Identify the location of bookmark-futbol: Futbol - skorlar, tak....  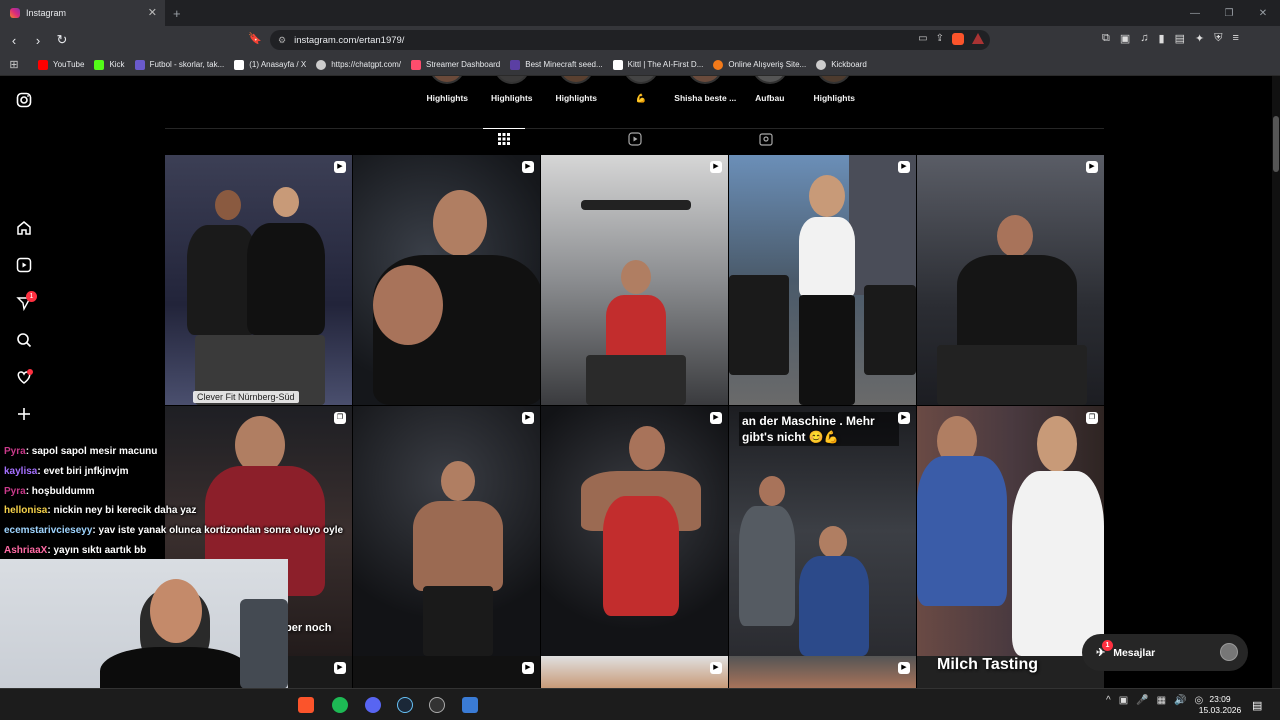
(179, 64).